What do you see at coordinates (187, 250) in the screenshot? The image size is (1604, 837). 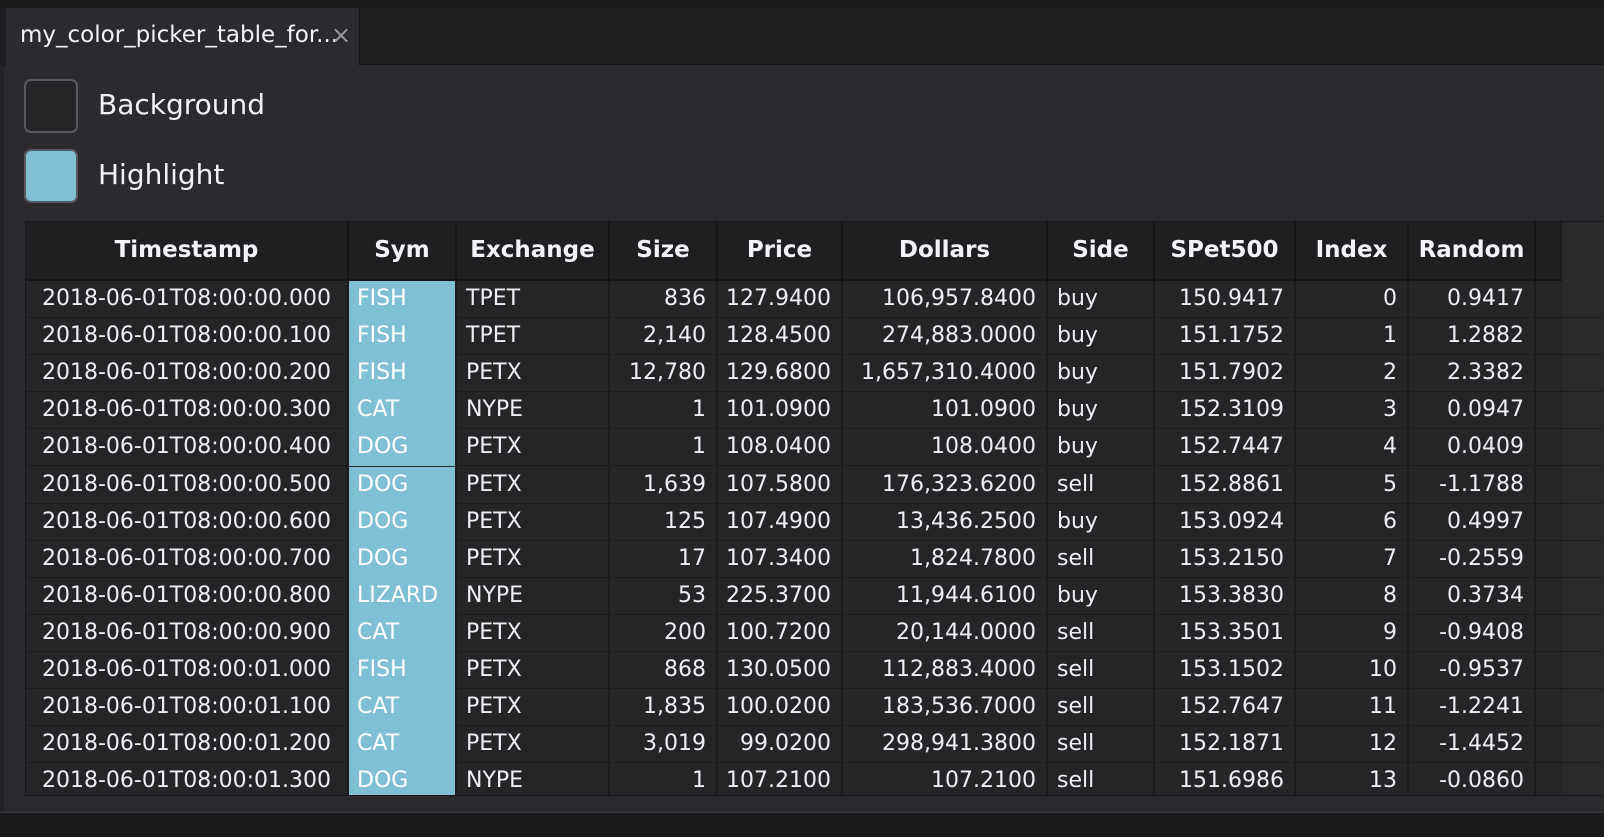 I see `column-header-timestamp: Timestamp` at bounding box center [187, 250].